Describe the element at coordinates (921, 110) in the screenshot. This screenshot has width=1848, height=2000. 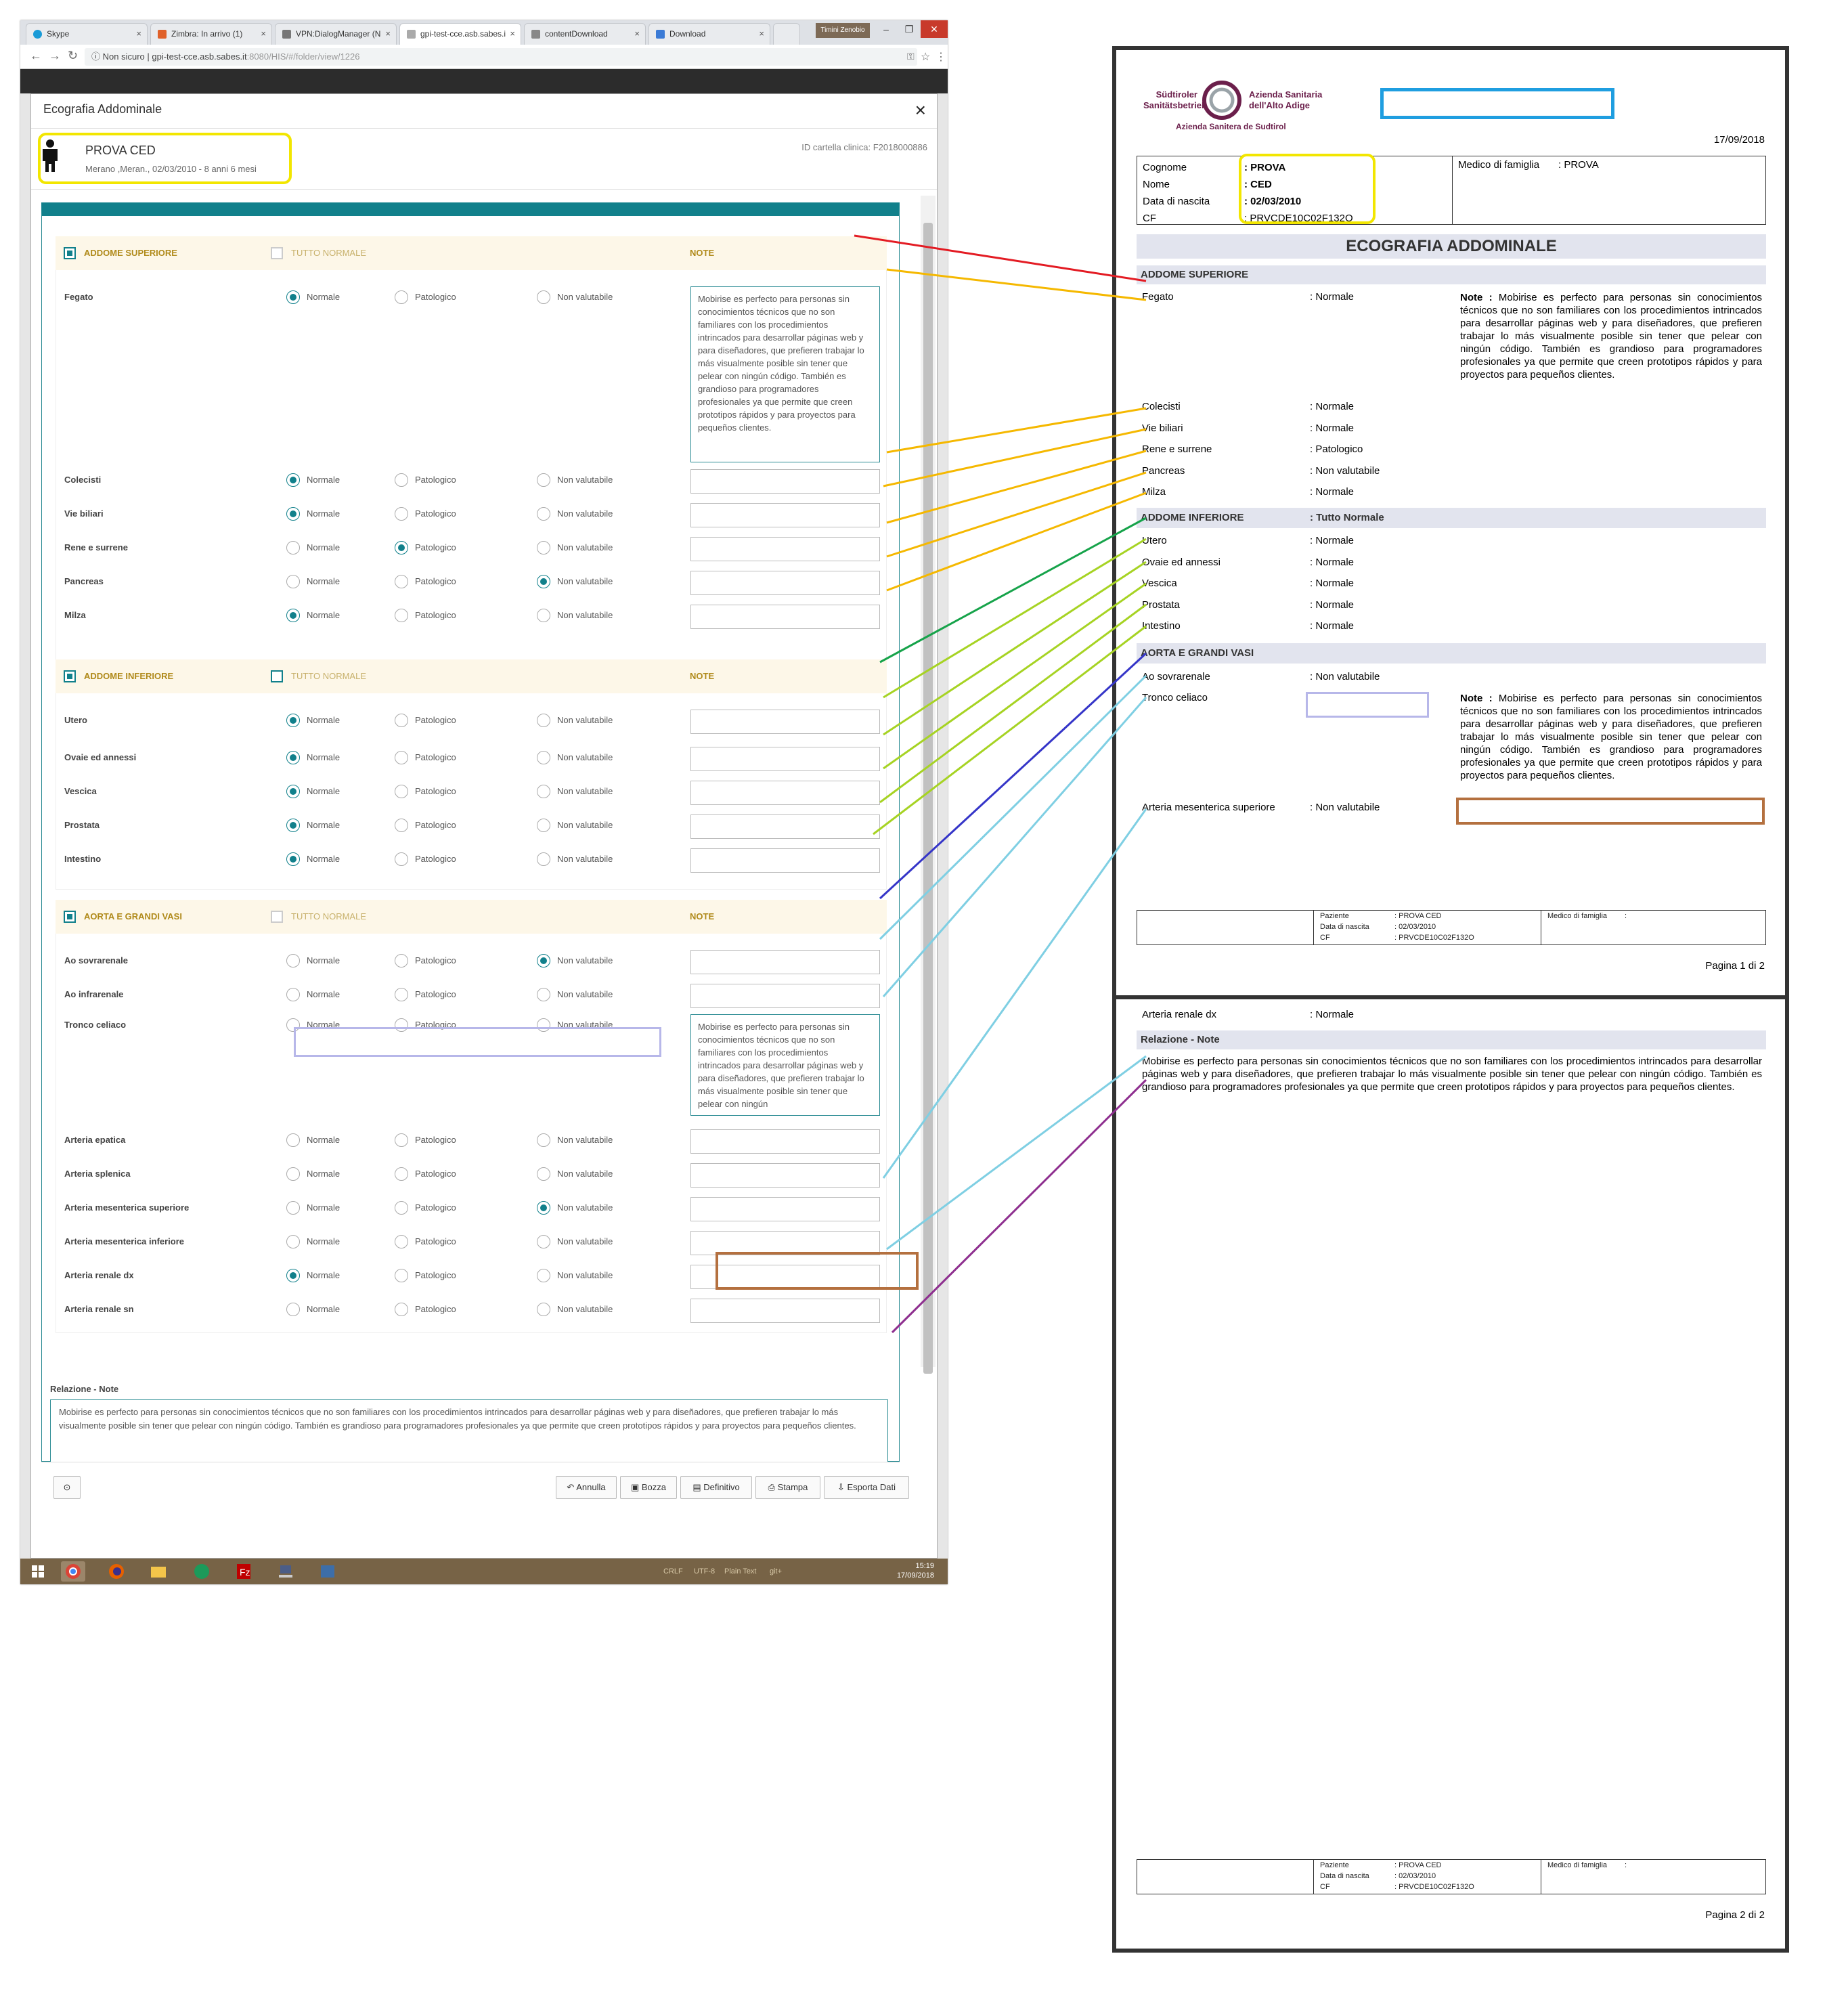
I see `modal-close-button: ×` at that location.